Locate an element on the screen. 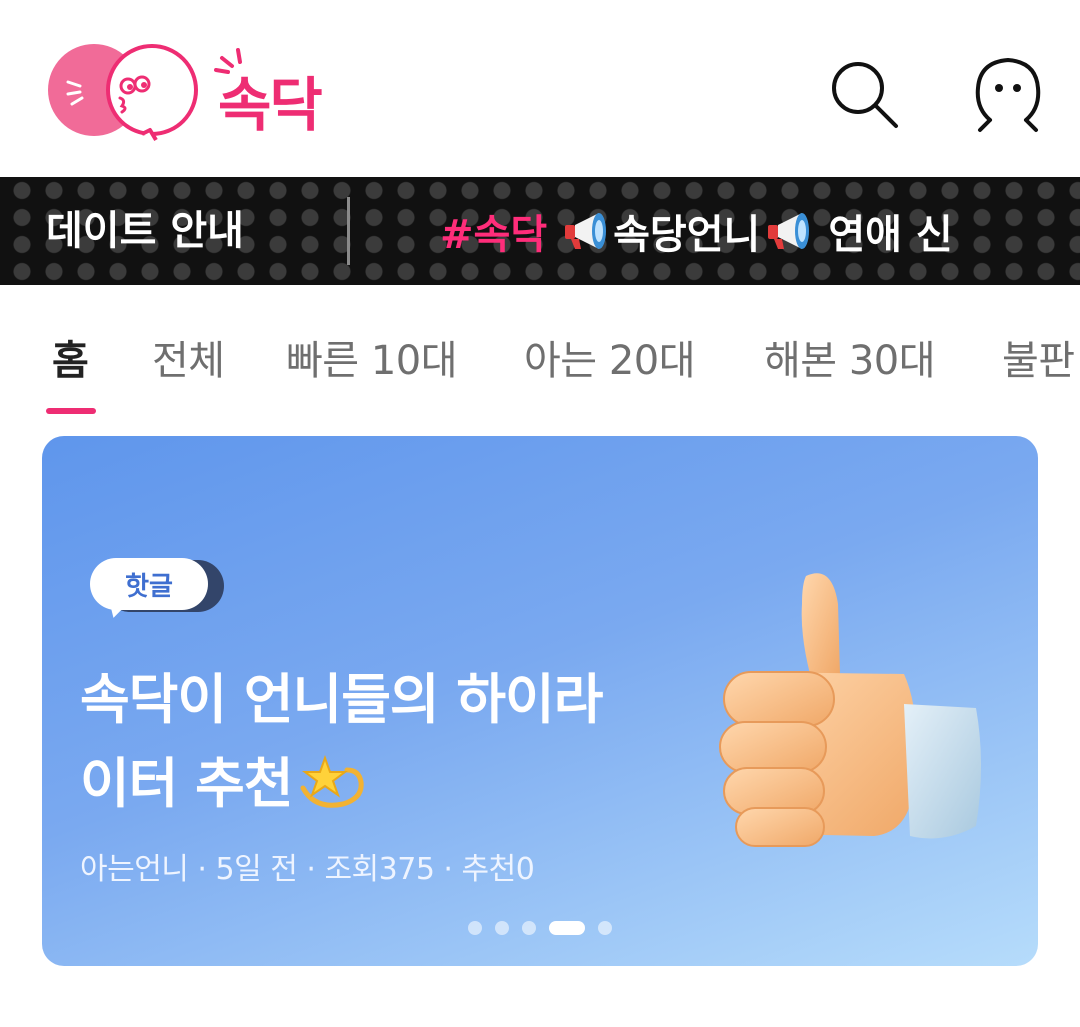 Image resolution: width=1080 pixels, height=1027 pixels. hot-badge: 핫글 is located at coordinates (160, 590).